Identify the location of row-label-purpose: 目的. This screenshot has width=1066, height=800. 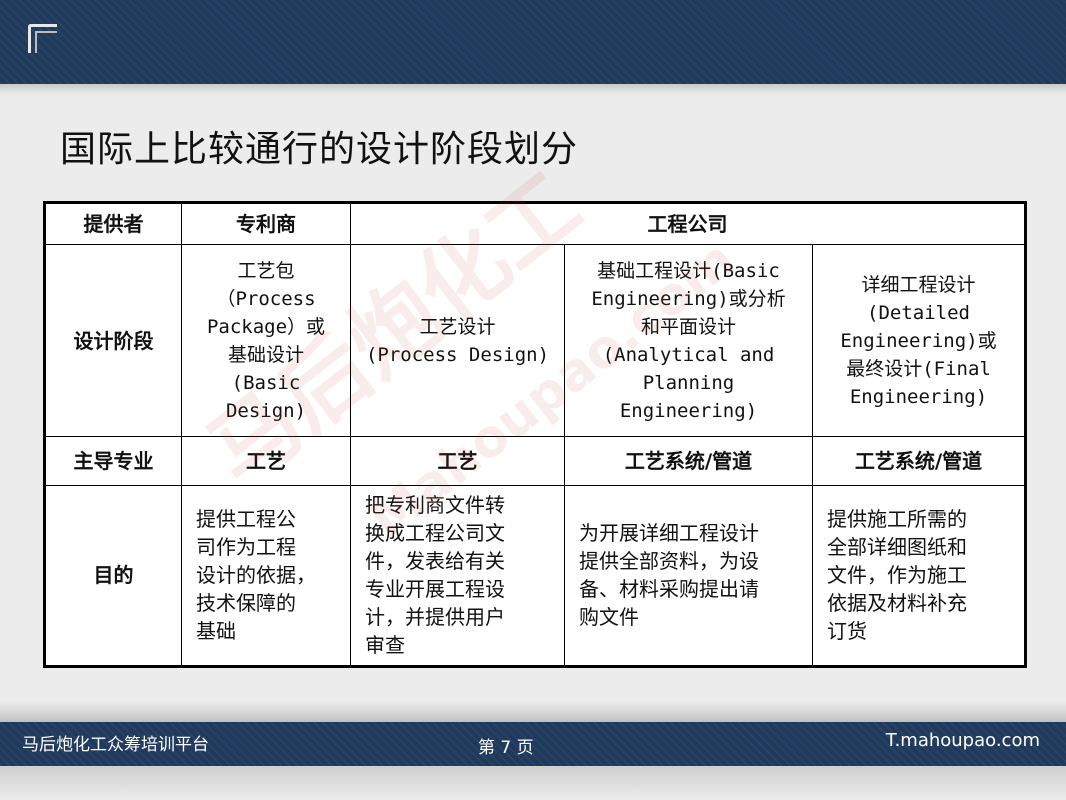
(113, 576).